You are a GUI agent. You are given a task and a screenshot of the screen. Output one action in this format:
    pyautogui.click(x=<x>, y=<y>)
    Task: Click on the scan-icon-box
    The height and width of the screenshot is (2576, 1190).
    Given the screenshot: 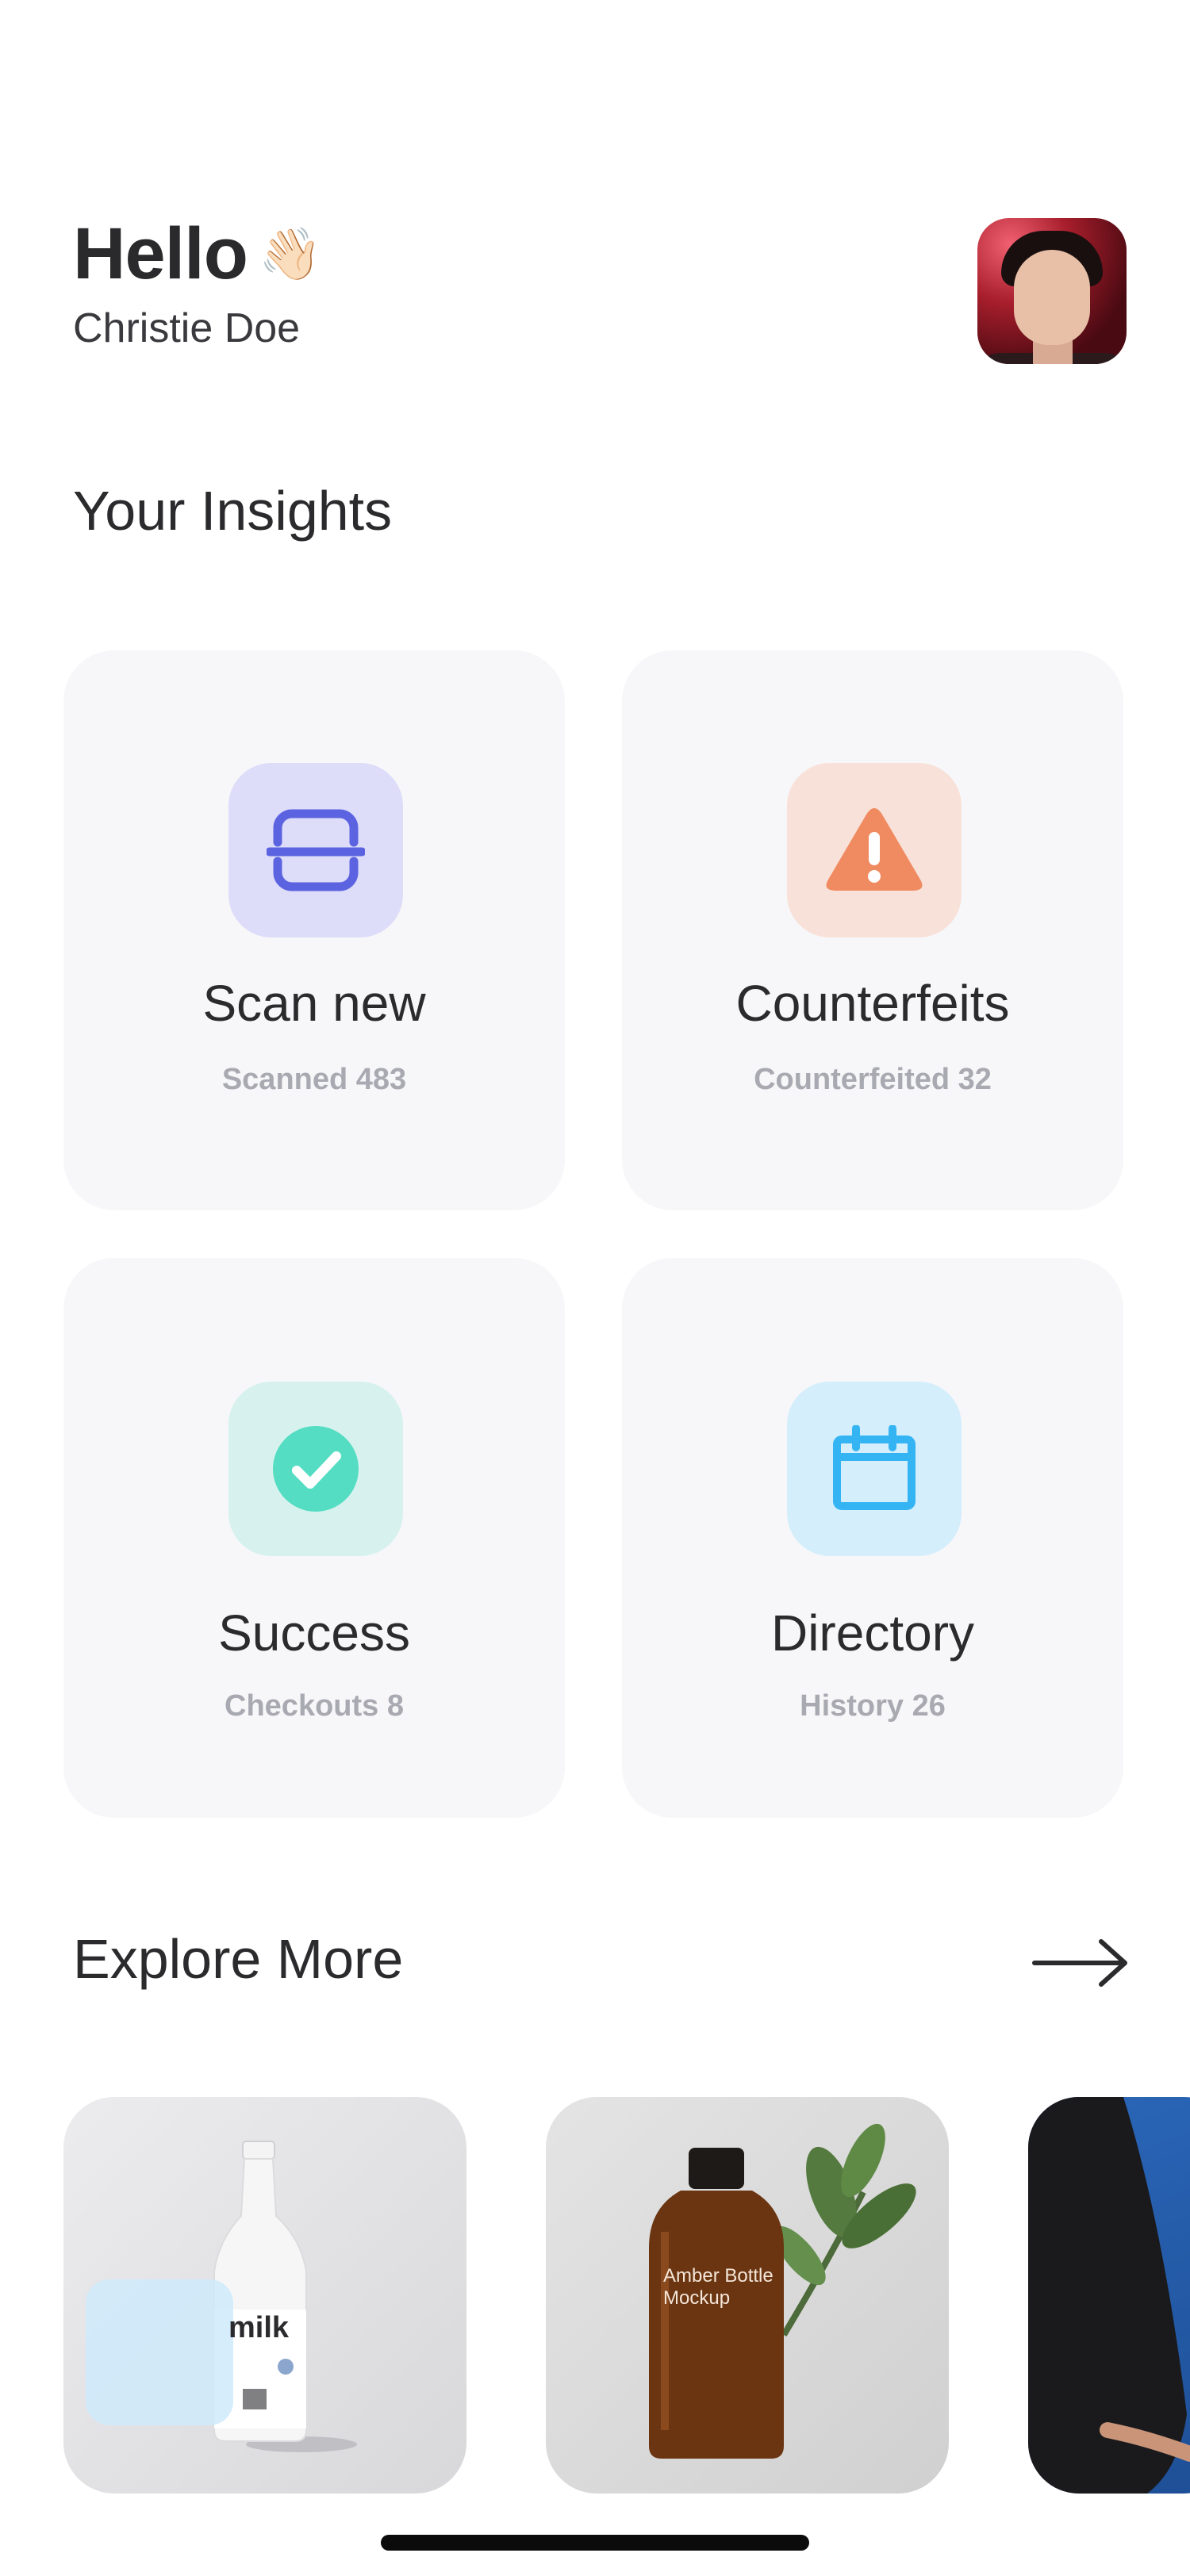 What is the action you would take?
    pyautogui.click(x=315, y=850)
    